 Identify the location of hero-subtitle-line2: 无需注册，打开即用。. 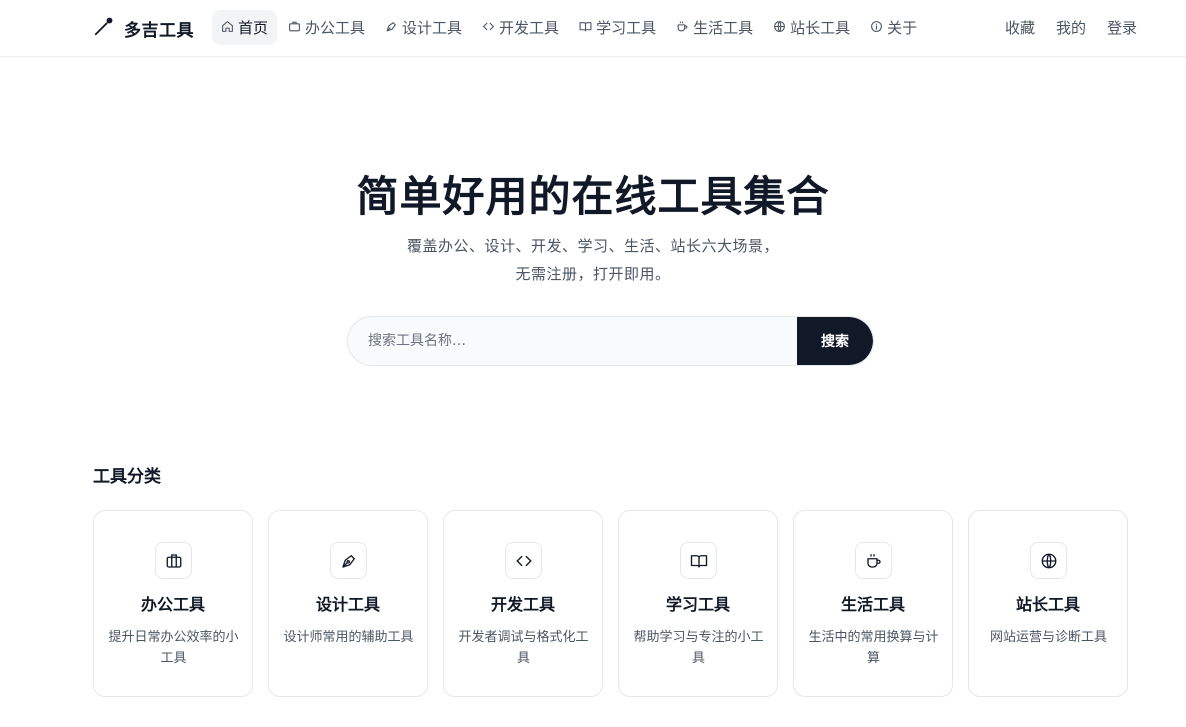
(593, 274).